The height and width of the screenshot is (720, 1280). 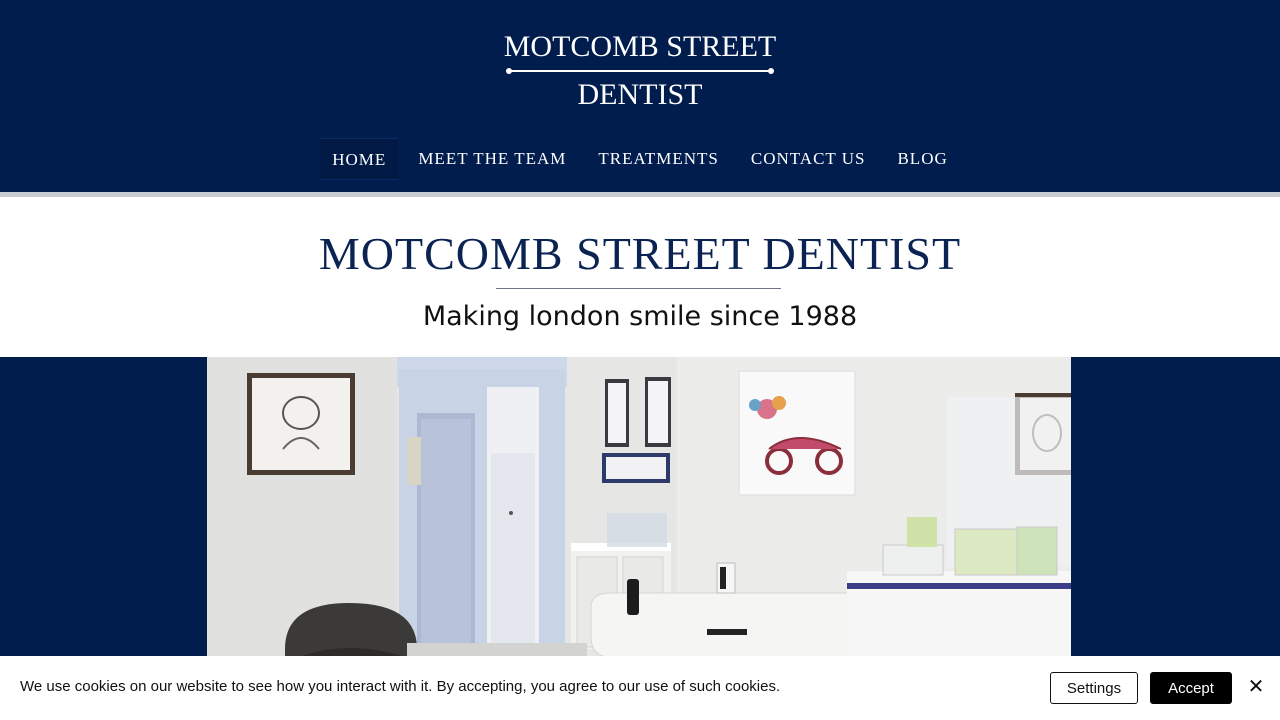 I want to click on page-subtitle: Making london smile since 1988, so click(x=640, y=316).